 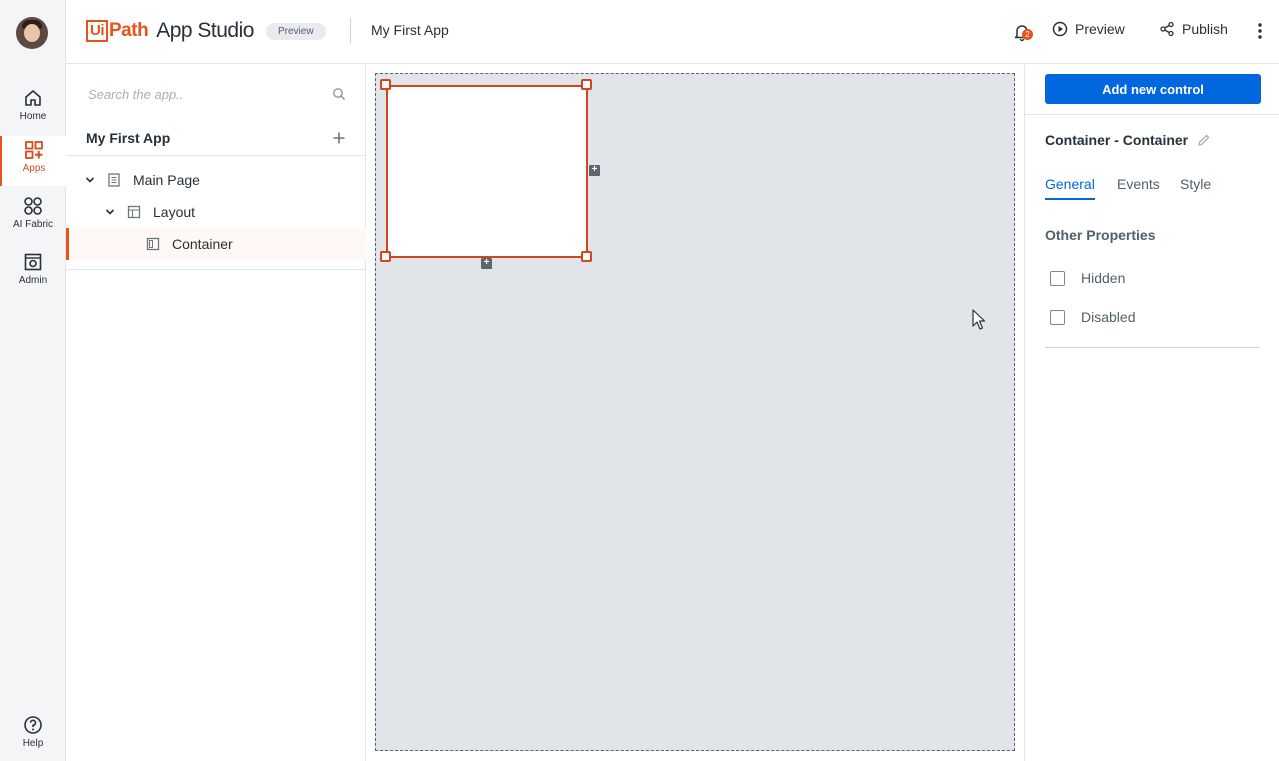 I want to click on tree-divider-top, so click(x=216, y=155).